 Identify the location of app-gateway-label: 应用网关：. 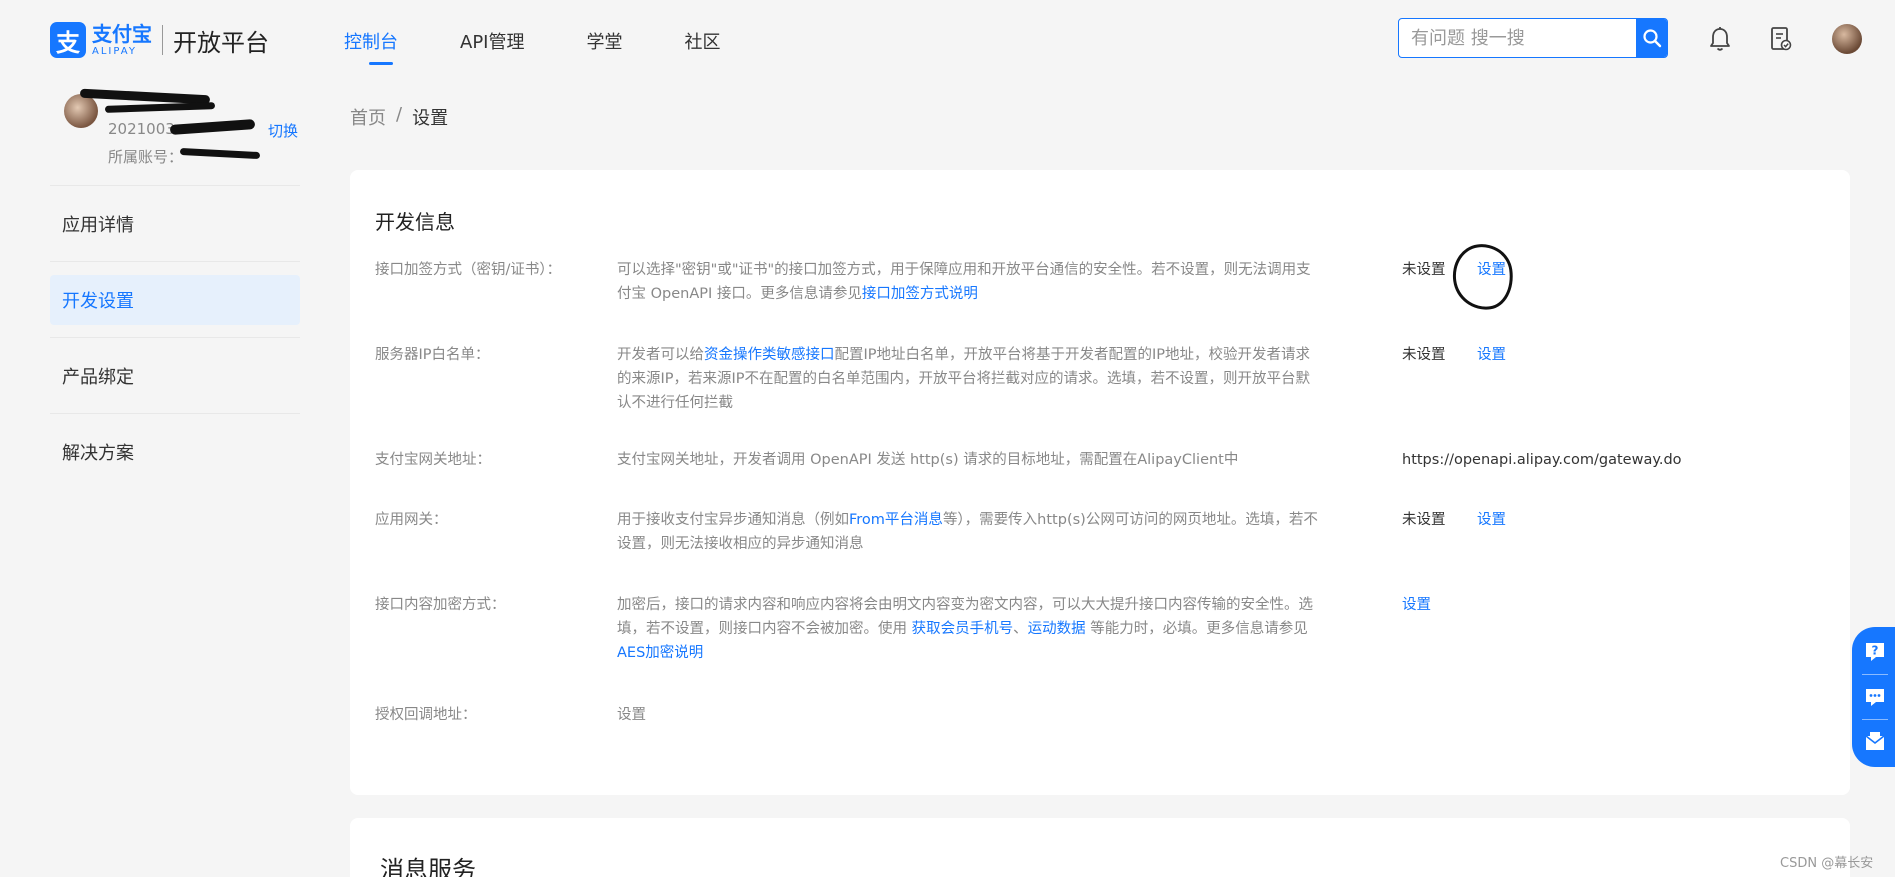
(411, 520).